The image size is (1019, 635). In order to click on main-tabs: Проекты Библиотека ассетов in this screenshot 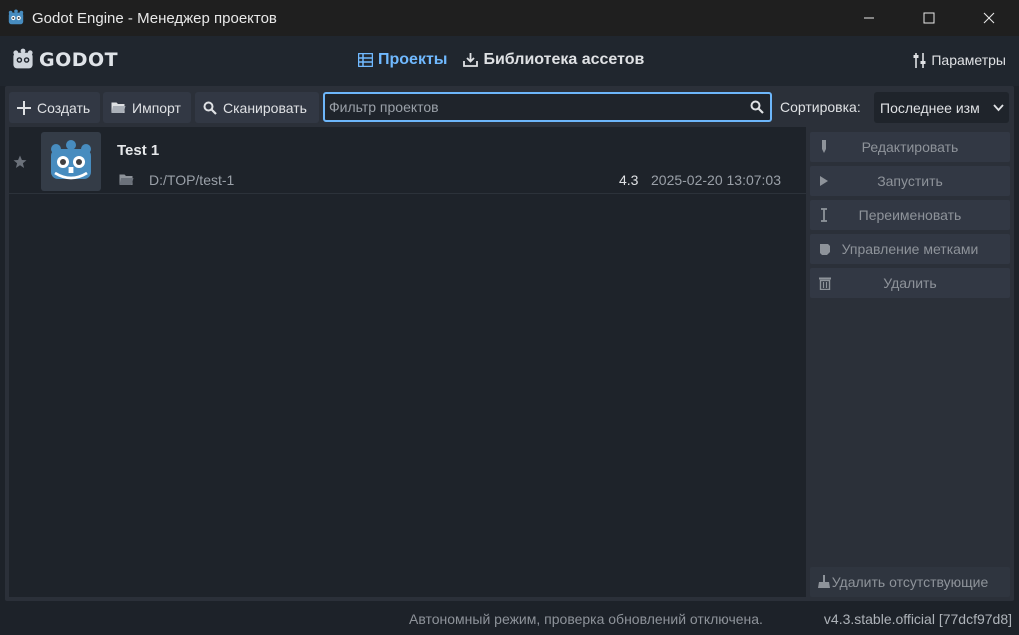, I will do `click(509, 60)`.